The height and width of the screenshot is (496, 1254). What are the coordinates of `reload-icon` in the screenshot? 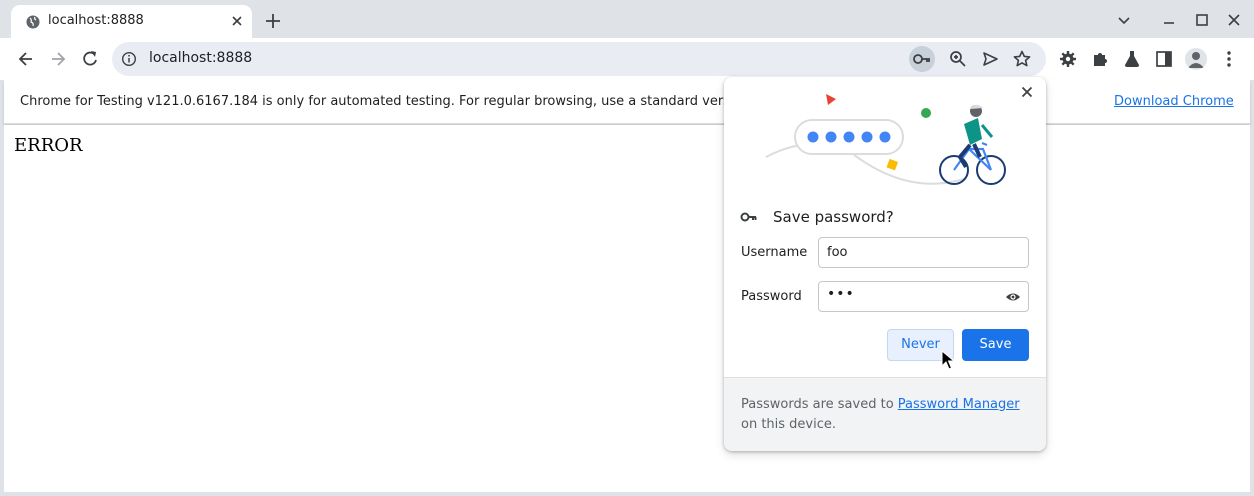 It's located at (90, 59).